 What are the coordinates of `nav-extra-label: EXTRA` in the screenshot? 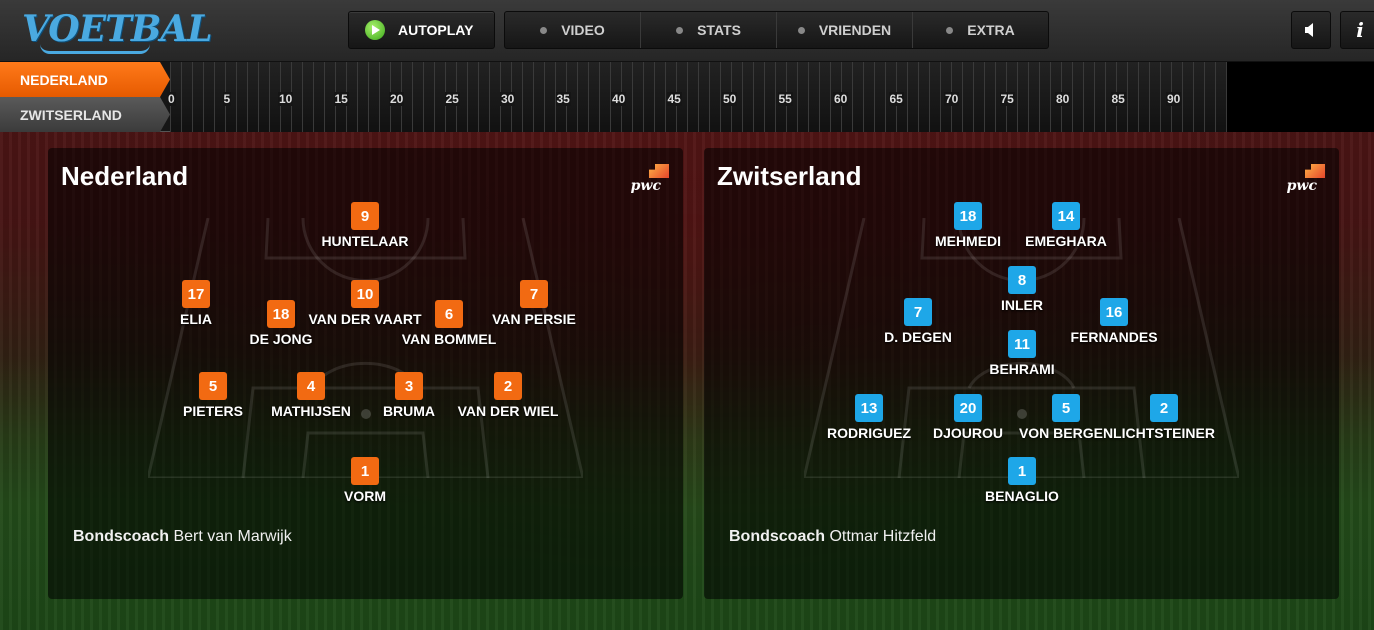 It's located at (991, 30).